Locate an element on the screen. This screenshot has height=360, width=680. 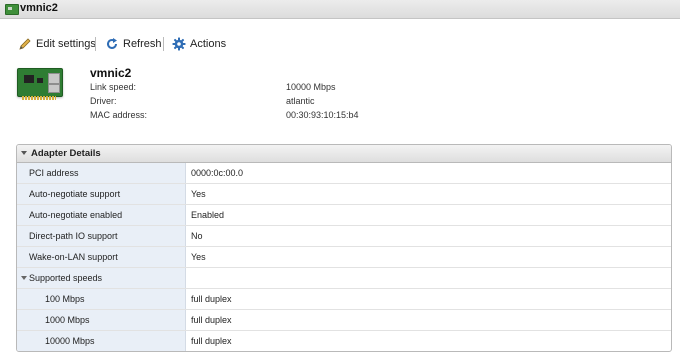
actions-label: Actions is located at coordinates (208, 44).